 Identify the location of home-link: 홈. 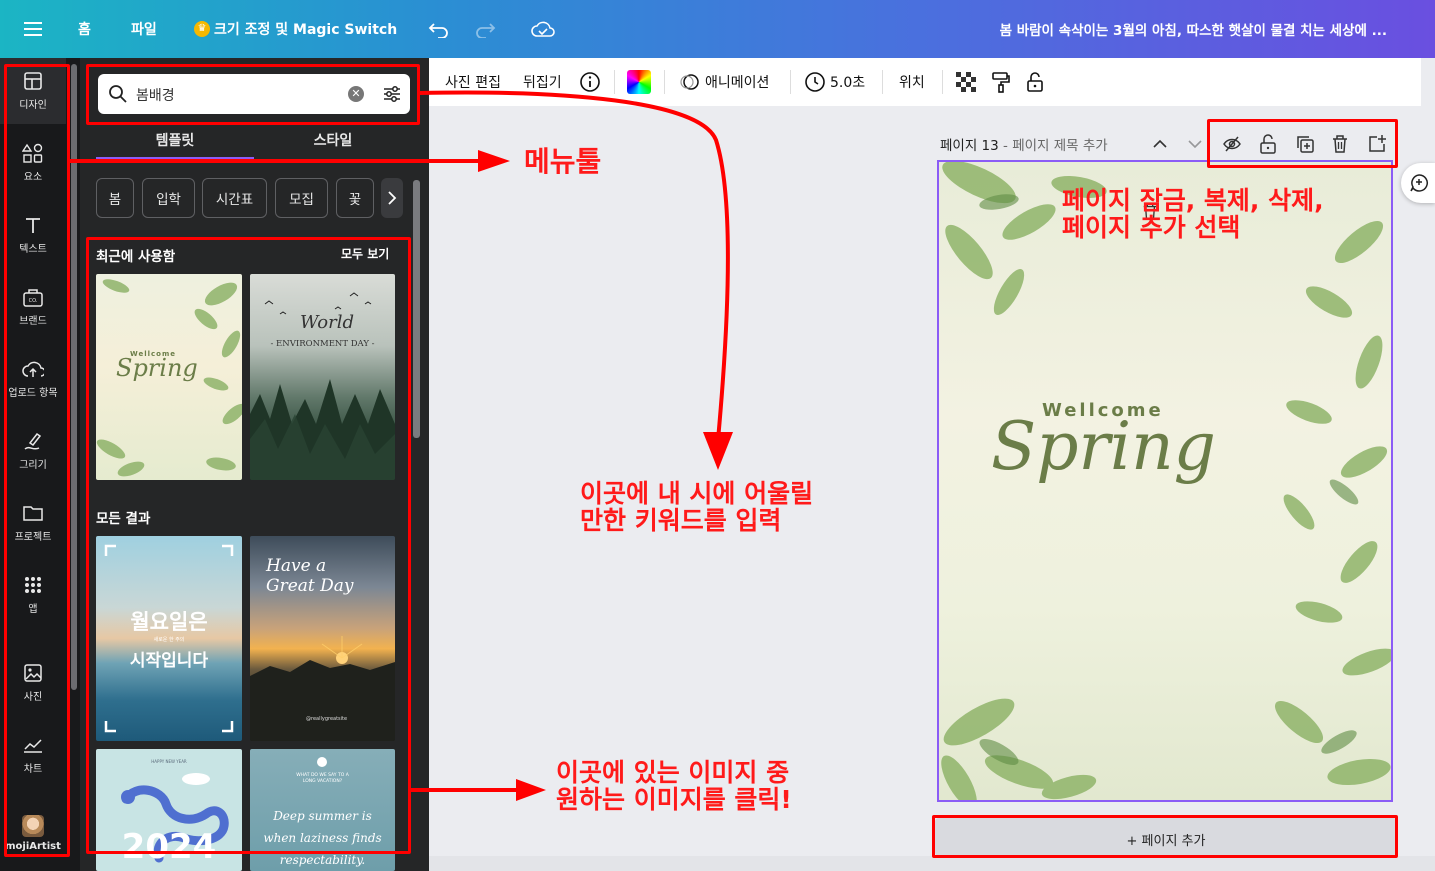
(84, 29).